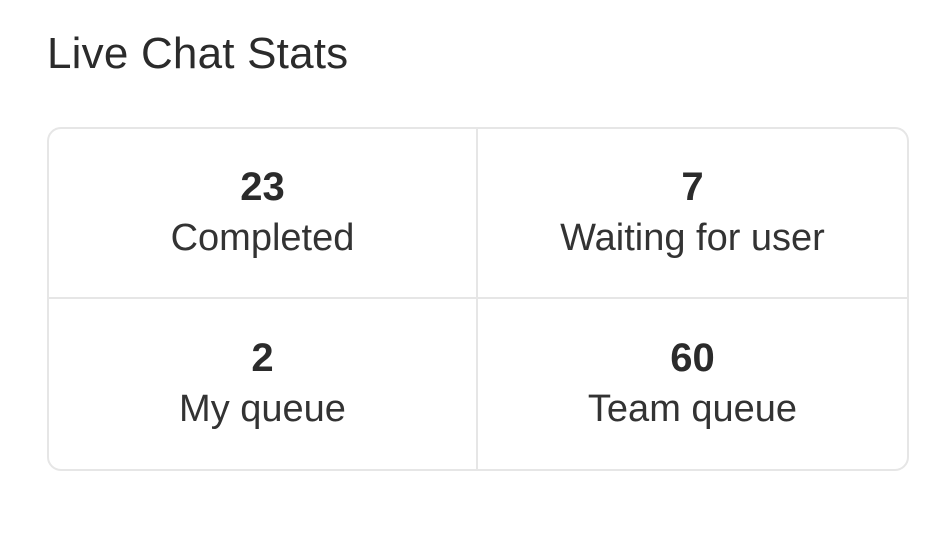  Describe the element at coordinates (692, 358) in the screenshot. I see `stat-value: 60` at that location.